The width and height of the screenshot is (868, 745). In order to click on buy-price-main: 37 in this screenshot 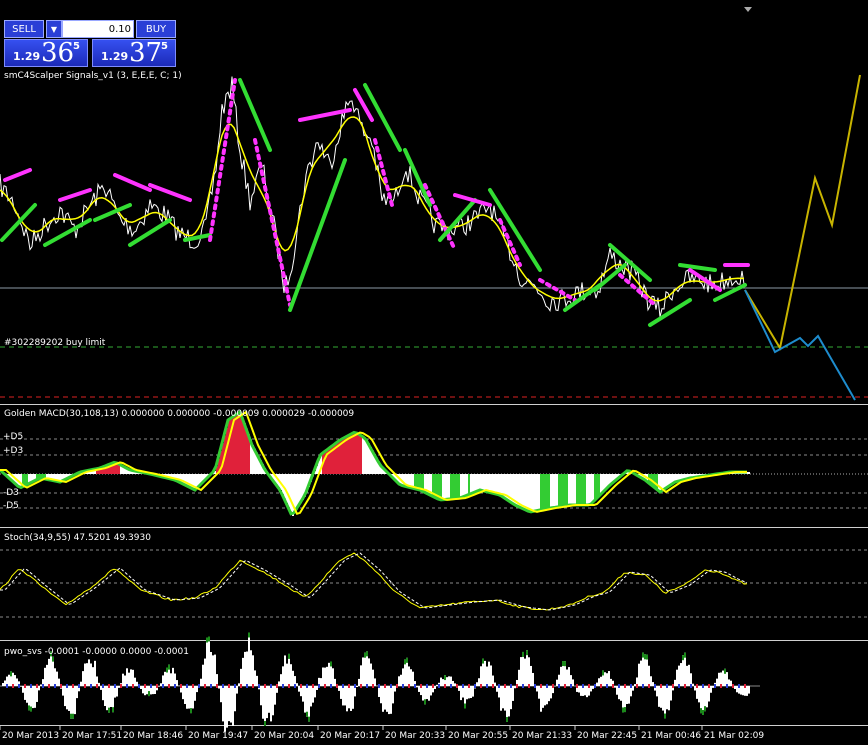, I will do `click(146, 53)`.